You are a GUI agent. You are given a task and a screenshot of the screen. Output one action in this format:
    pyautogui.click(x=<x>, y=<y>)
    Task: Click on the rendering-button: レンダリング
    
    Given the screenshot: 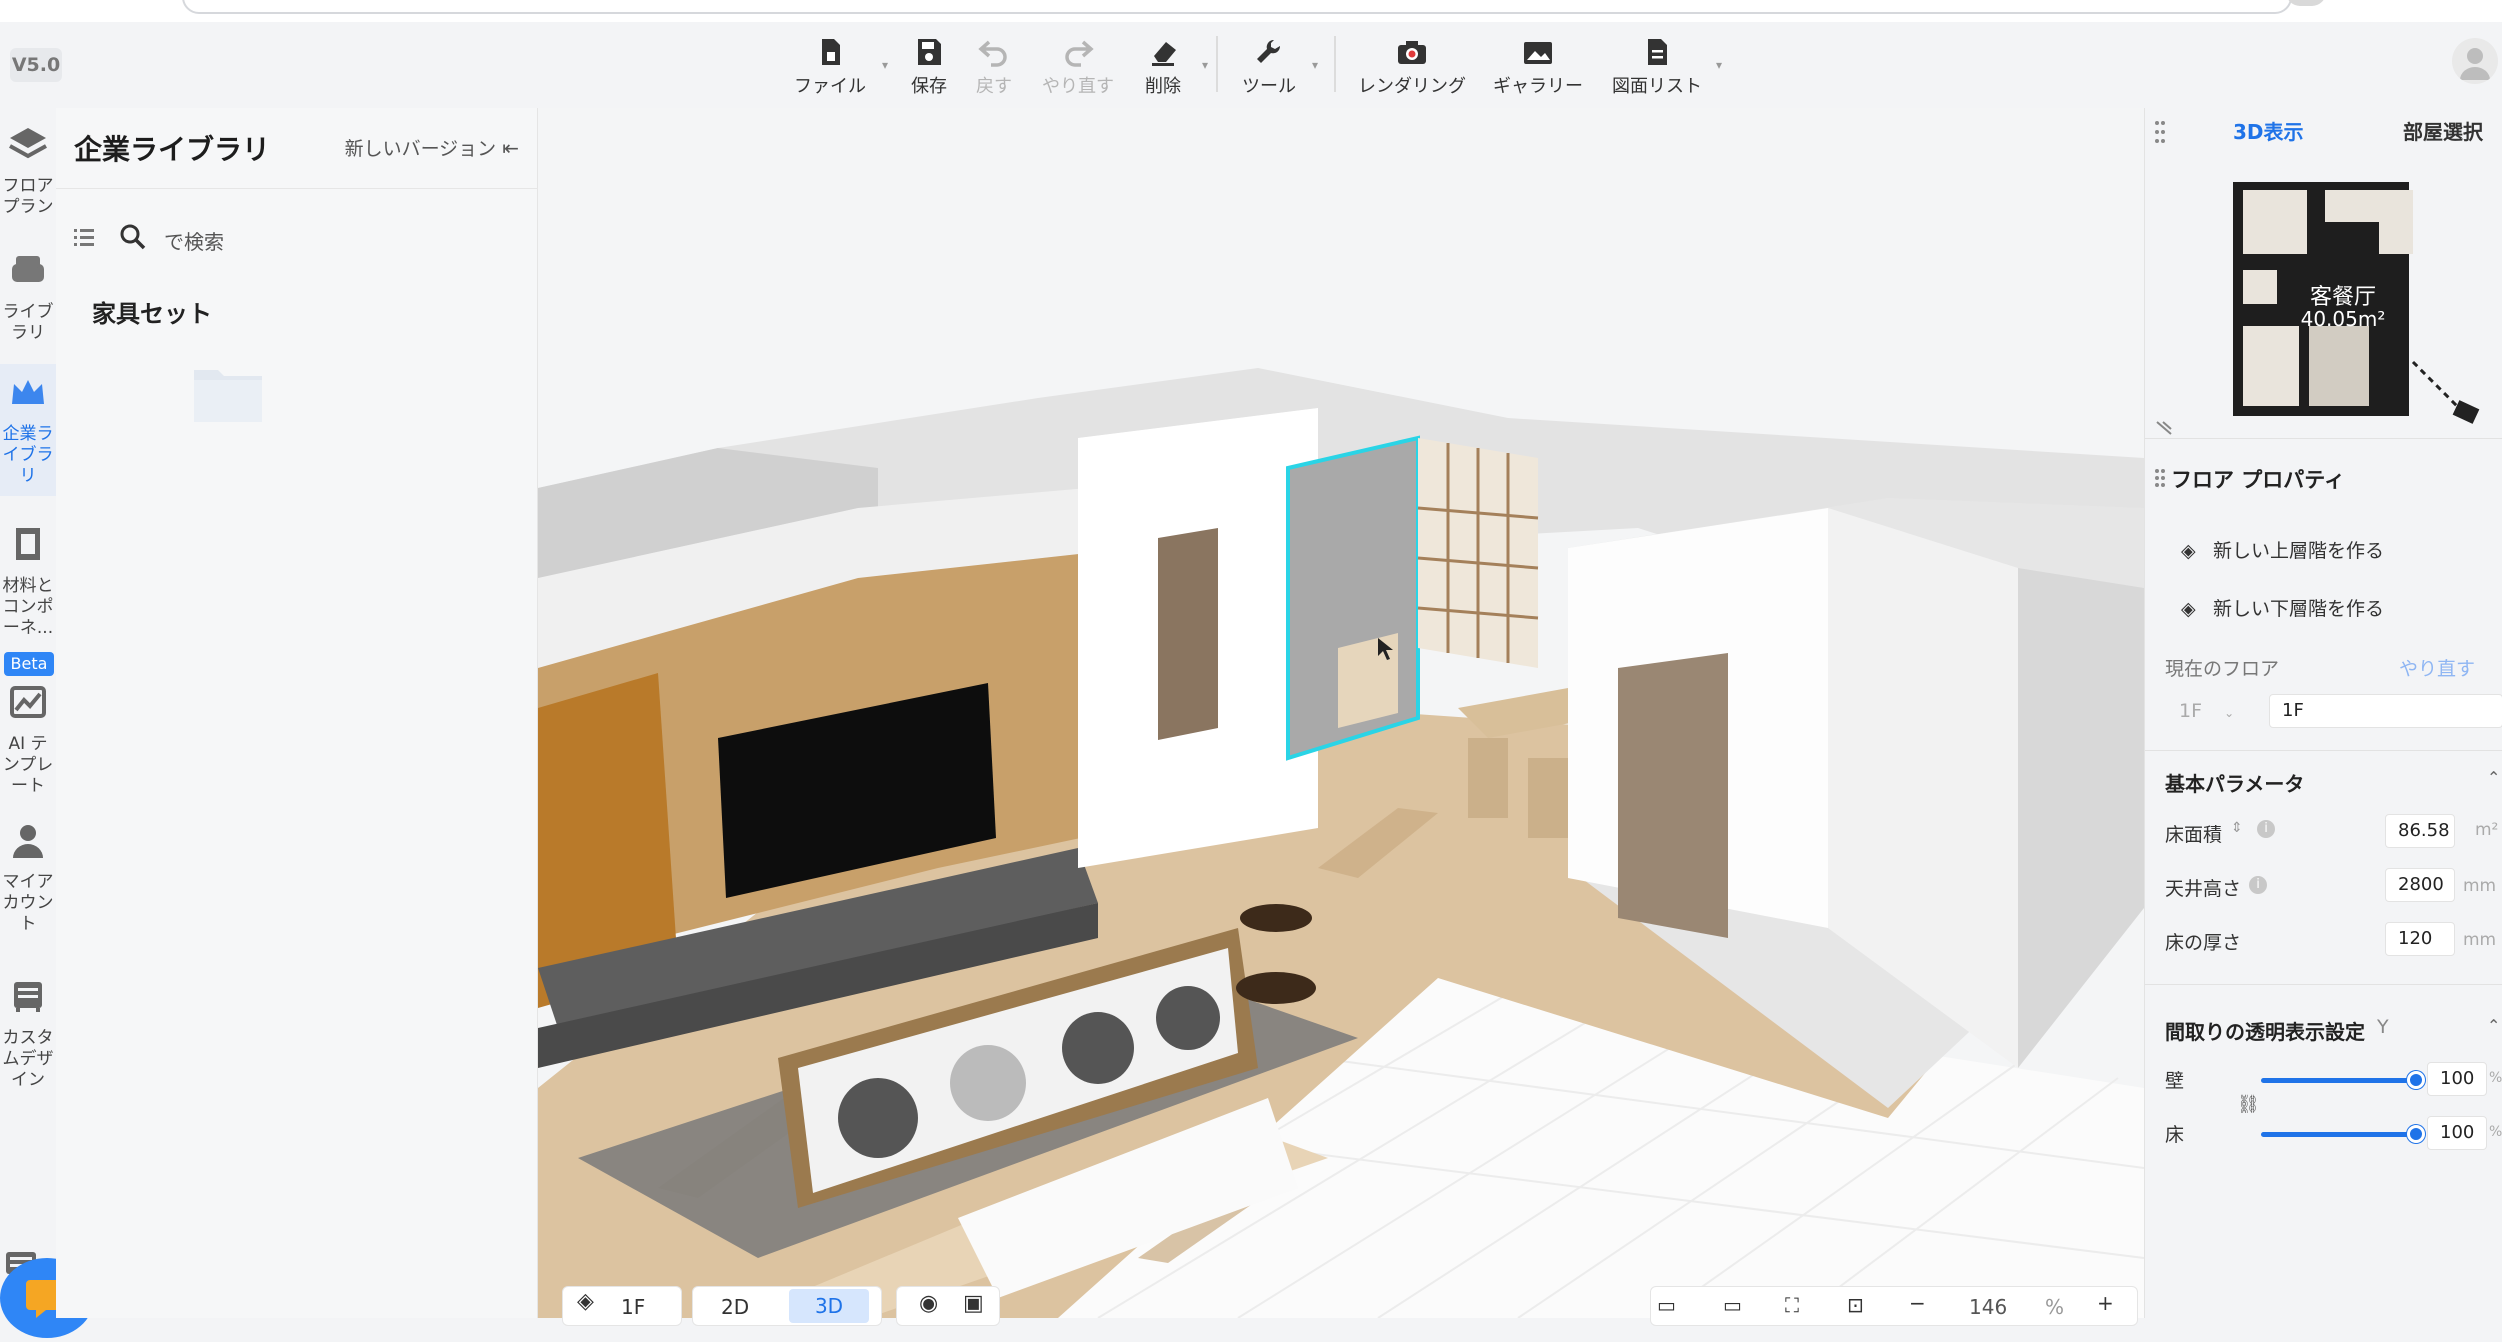 What is the action you would take?
    pyautogui.click(x=1412, y=63)
    